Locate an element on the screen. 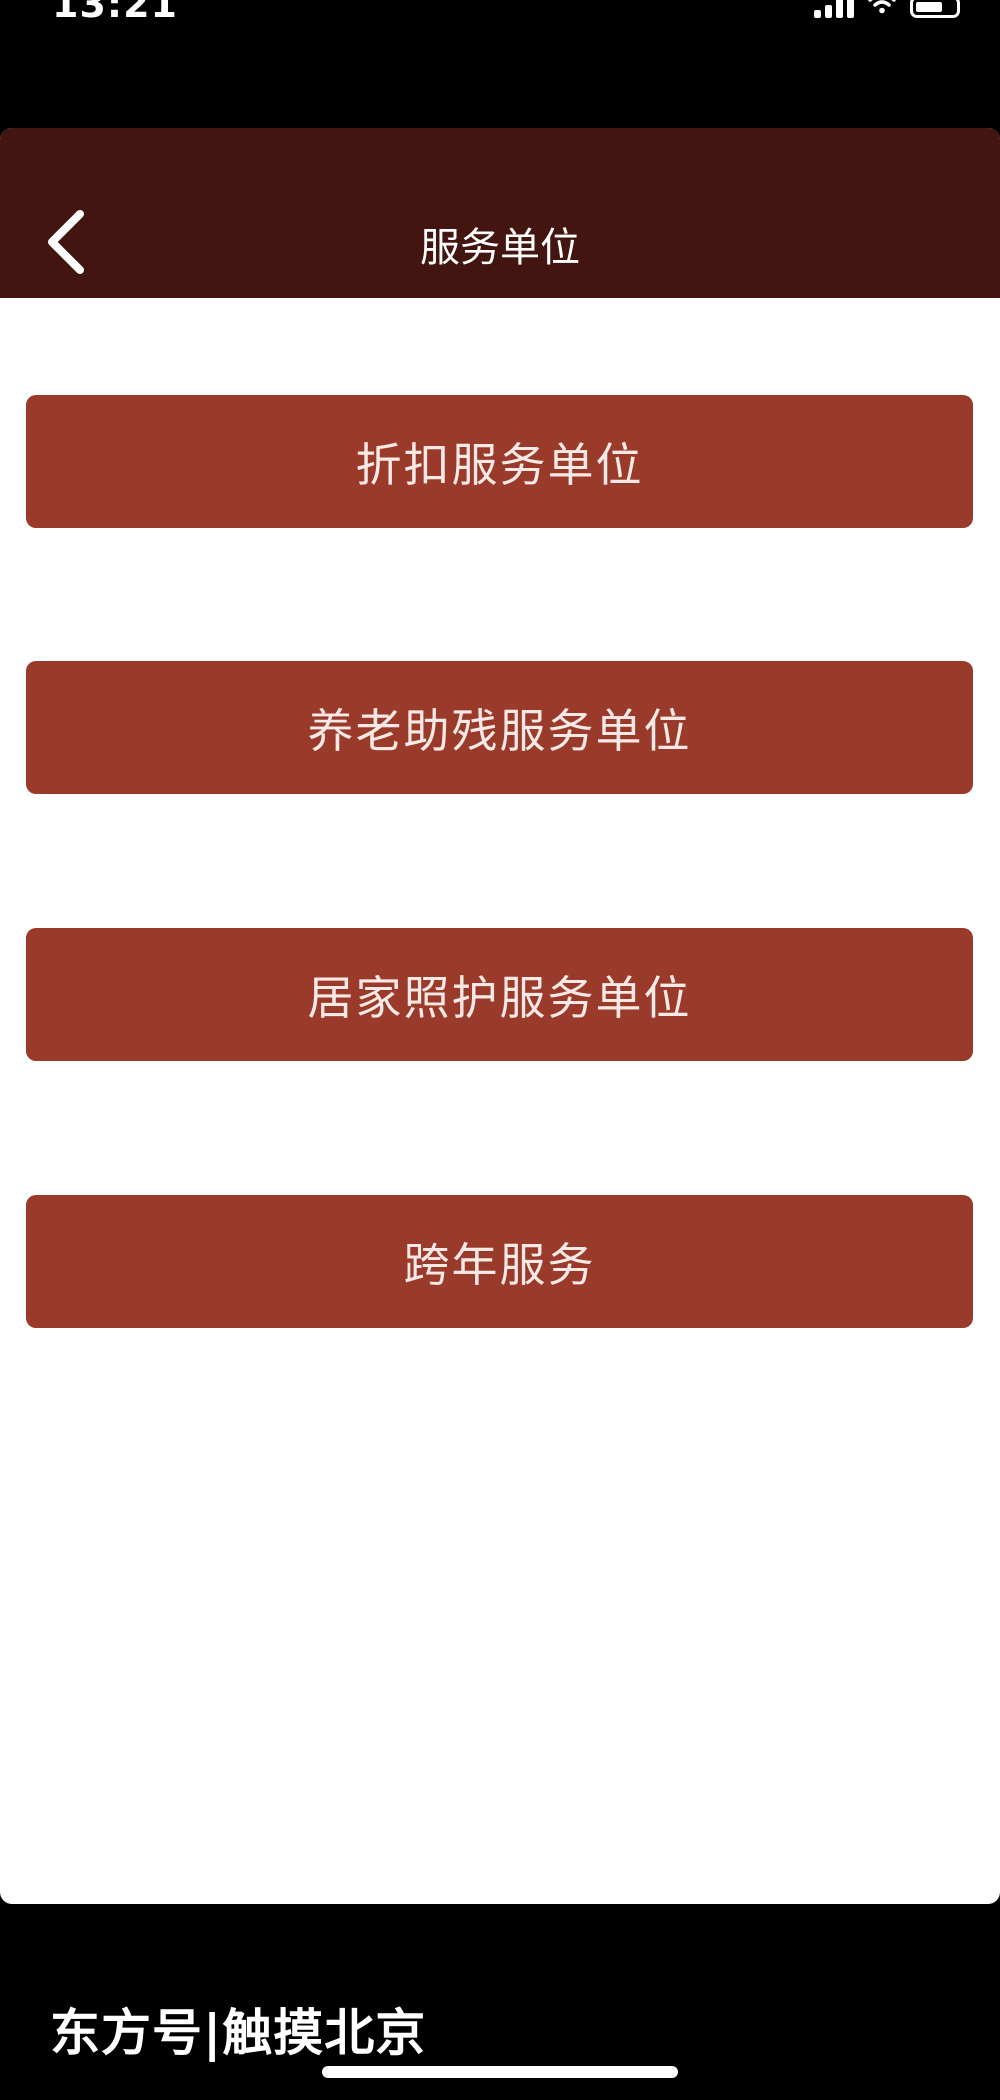  discount-service-units-button: 折扣服务单位 is located at coordinates (499, 461).